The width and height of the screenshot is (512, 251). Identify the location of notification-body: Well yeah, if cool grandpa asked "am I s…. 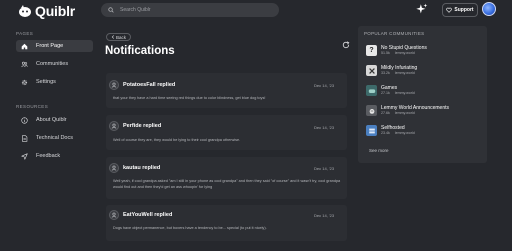
(227, 184).